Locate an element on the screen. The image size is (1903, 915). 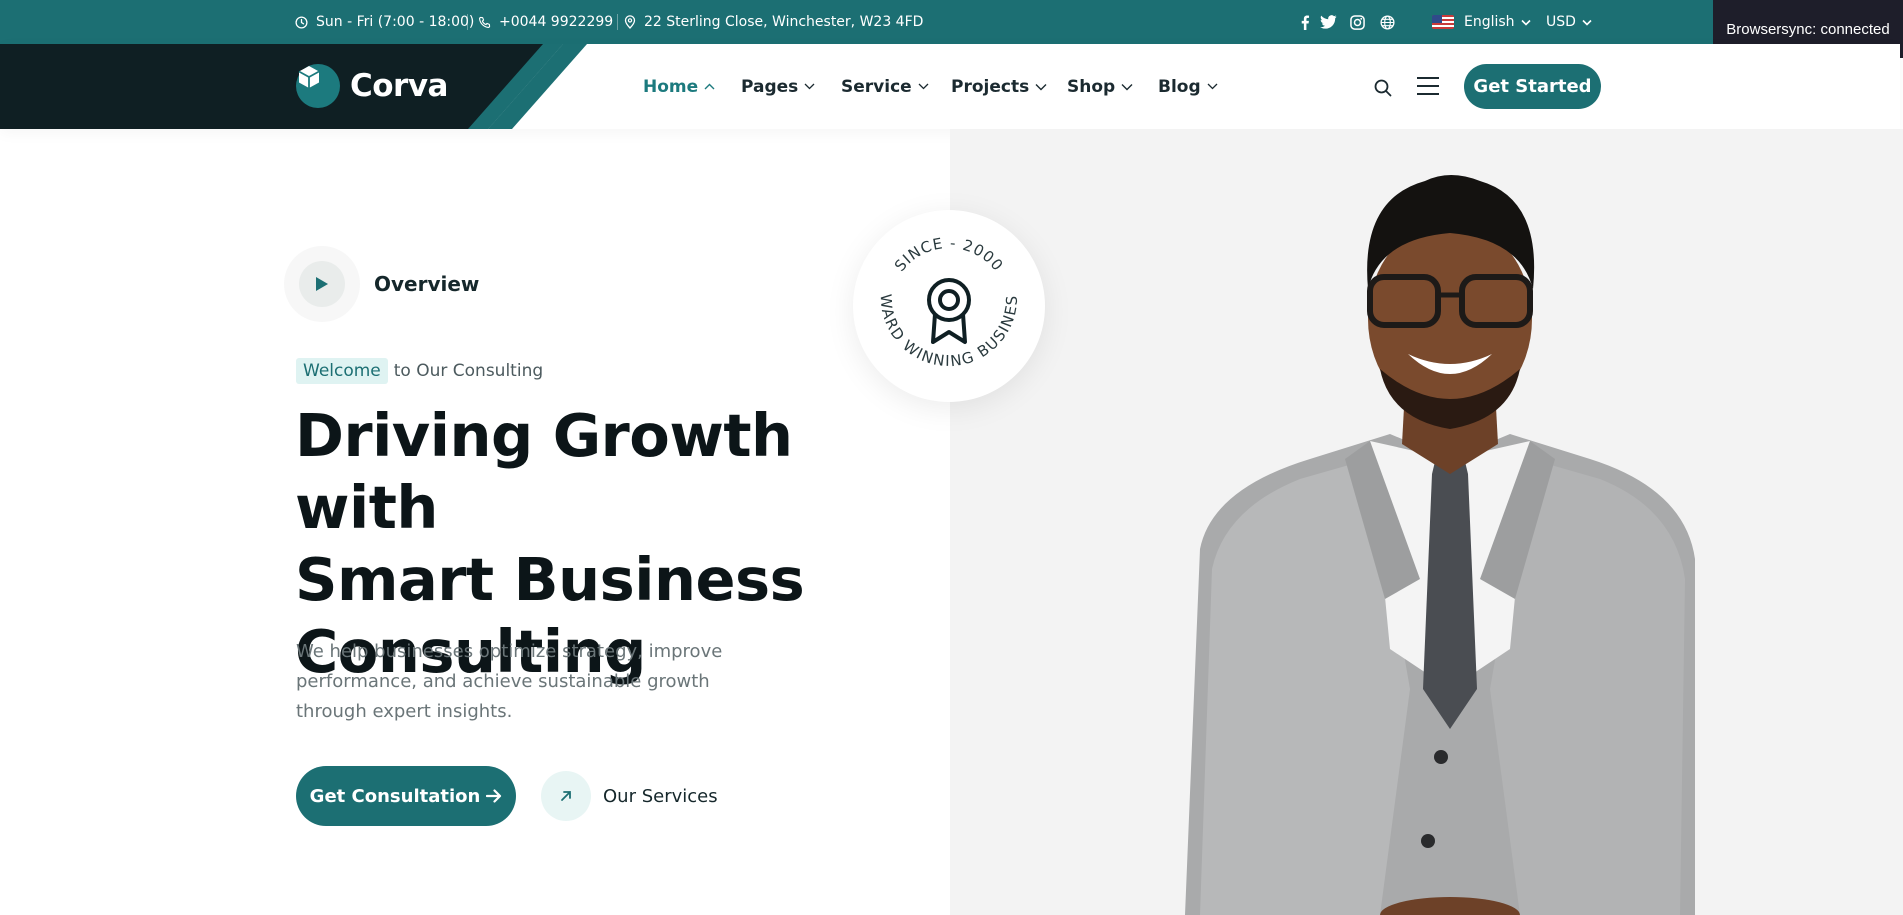
play-button-ring is located at coordinates (322, 284).